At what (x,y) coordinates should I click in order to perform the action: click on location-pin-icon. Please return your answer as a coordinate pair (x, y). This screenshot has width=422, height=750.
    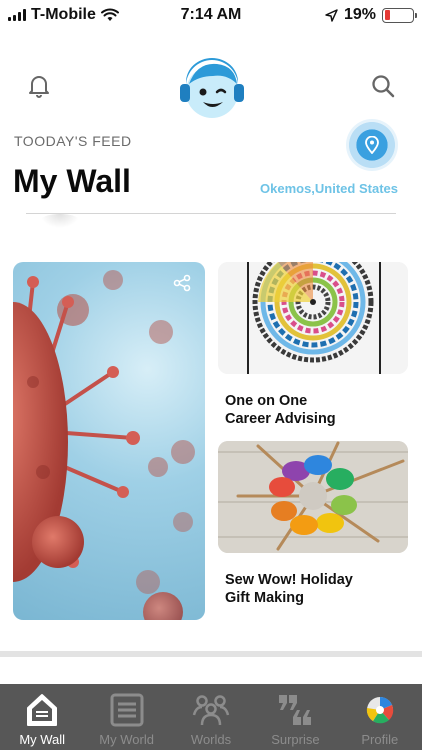
    Looking at the image, I should click on (372, 145).